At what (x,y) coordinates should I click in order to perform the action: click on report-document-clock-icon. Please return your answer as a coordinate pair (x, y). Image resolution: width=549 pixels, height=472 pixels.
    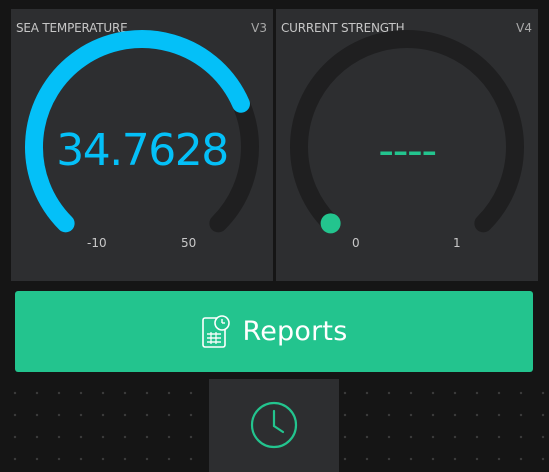
    Looking at the image, I should click on (216, 332).